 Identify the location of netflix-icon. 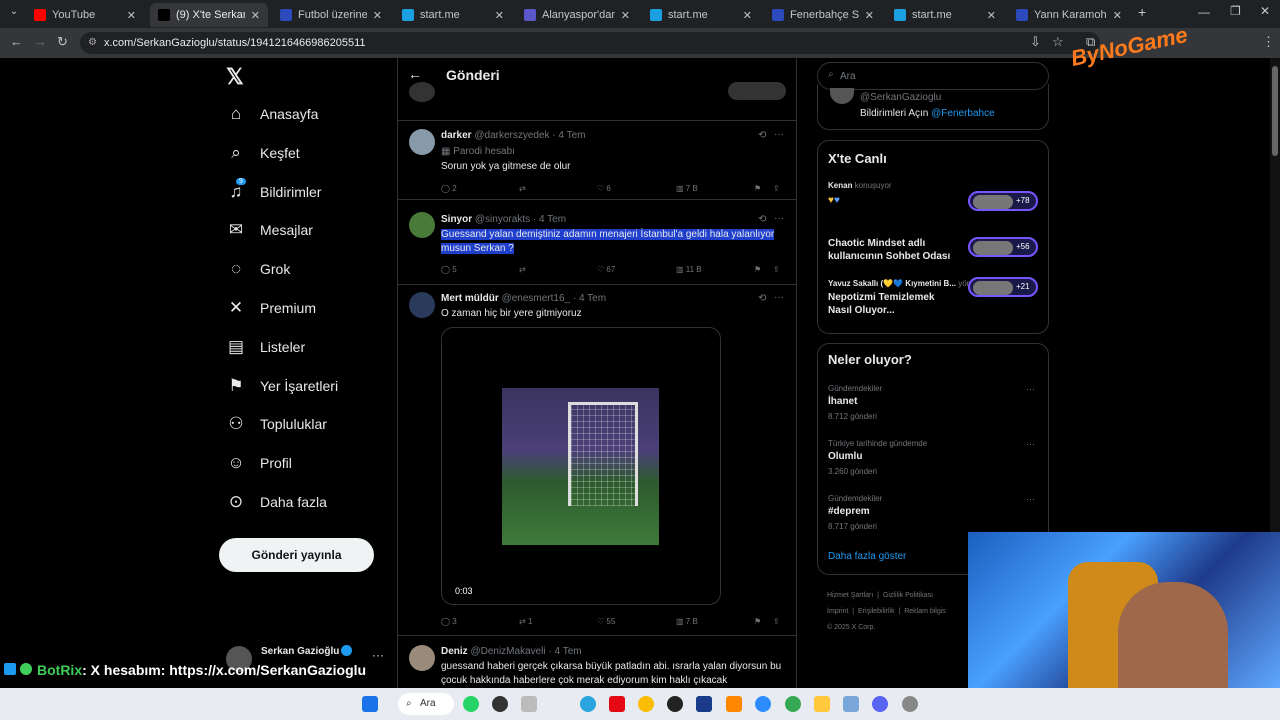
(617, 704).